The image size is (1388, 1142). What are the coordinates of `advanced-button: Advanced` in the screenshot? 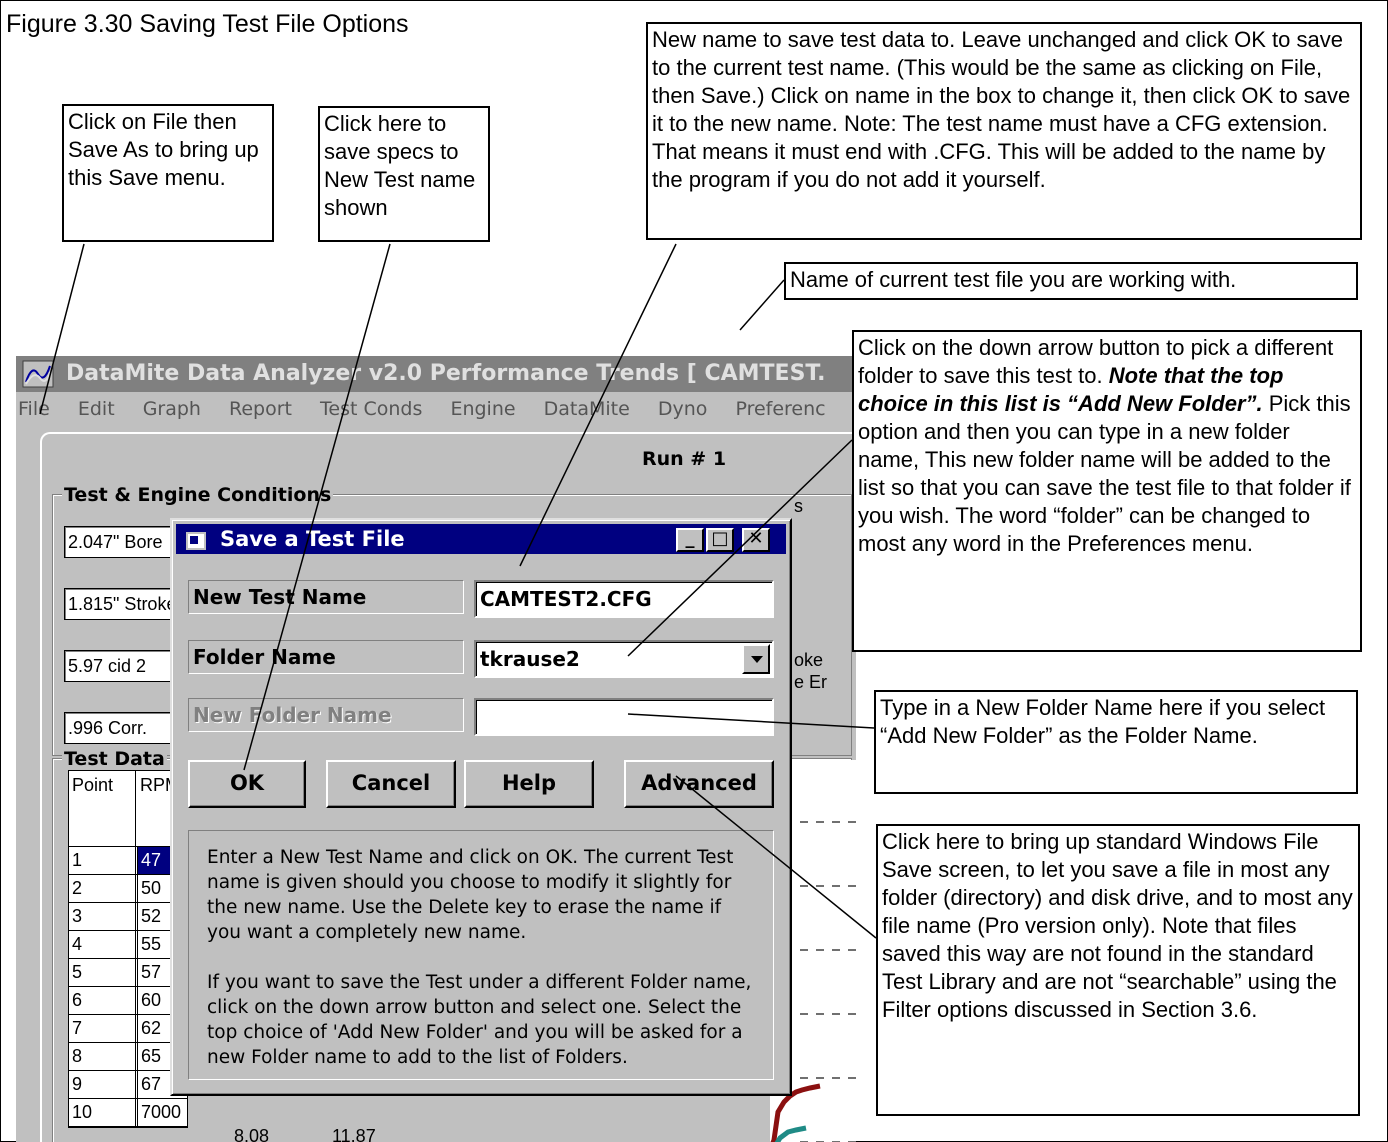 It's located at (699, 784).